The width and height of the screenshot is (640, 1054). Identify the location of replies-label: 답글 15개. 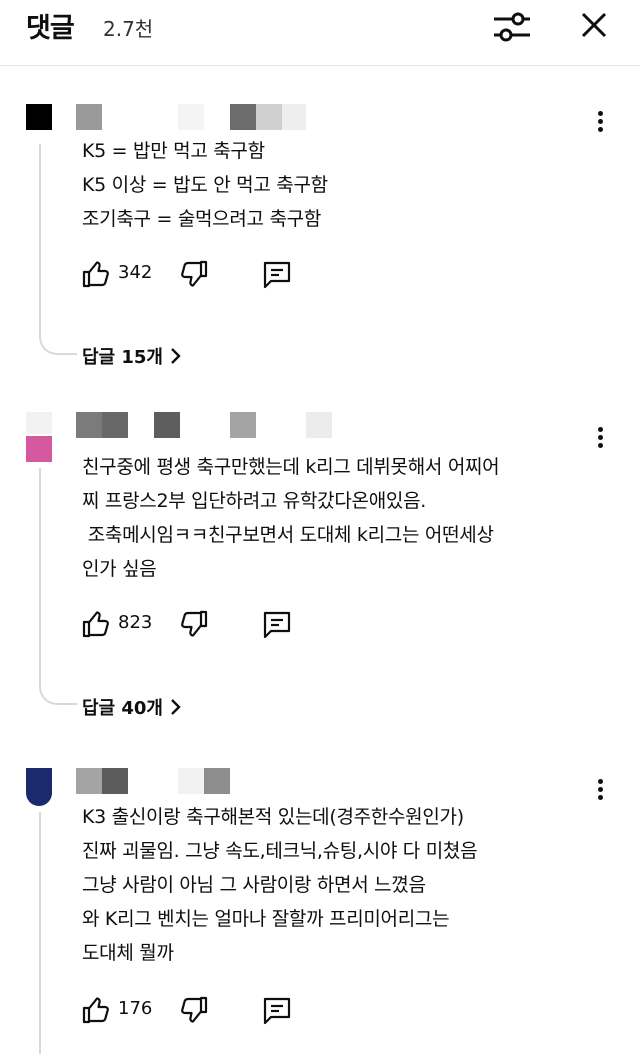
(122, 357).